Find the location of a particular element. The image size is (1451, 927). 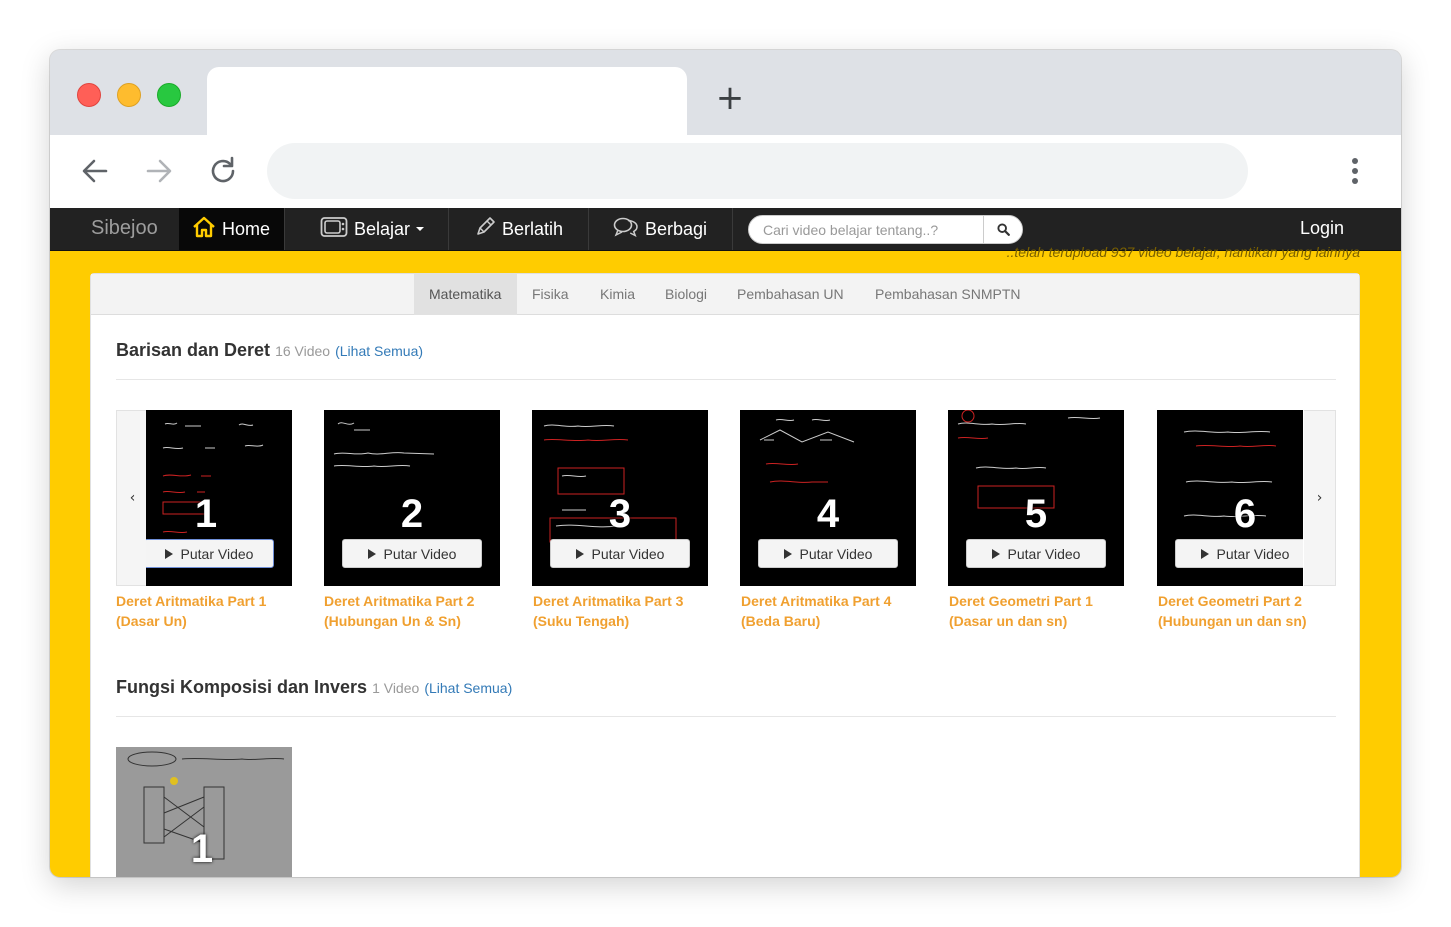

tab-fisika: Fisika is located at coordinates (550, 294).